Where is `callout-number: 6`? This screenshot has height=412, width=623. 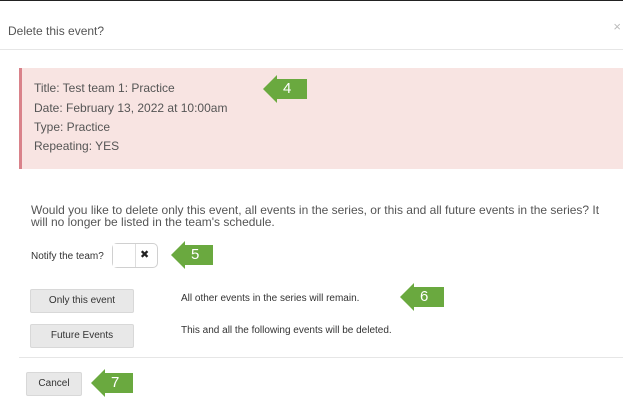 callout-number: 6 is located at coordinates (429, 297).